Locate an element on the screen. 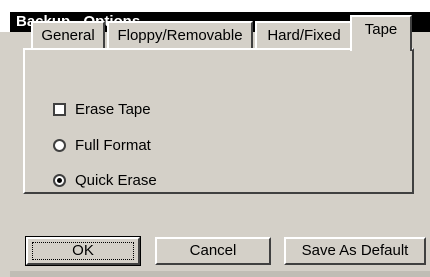  full-format-radio is located at coordinates (59, 145).